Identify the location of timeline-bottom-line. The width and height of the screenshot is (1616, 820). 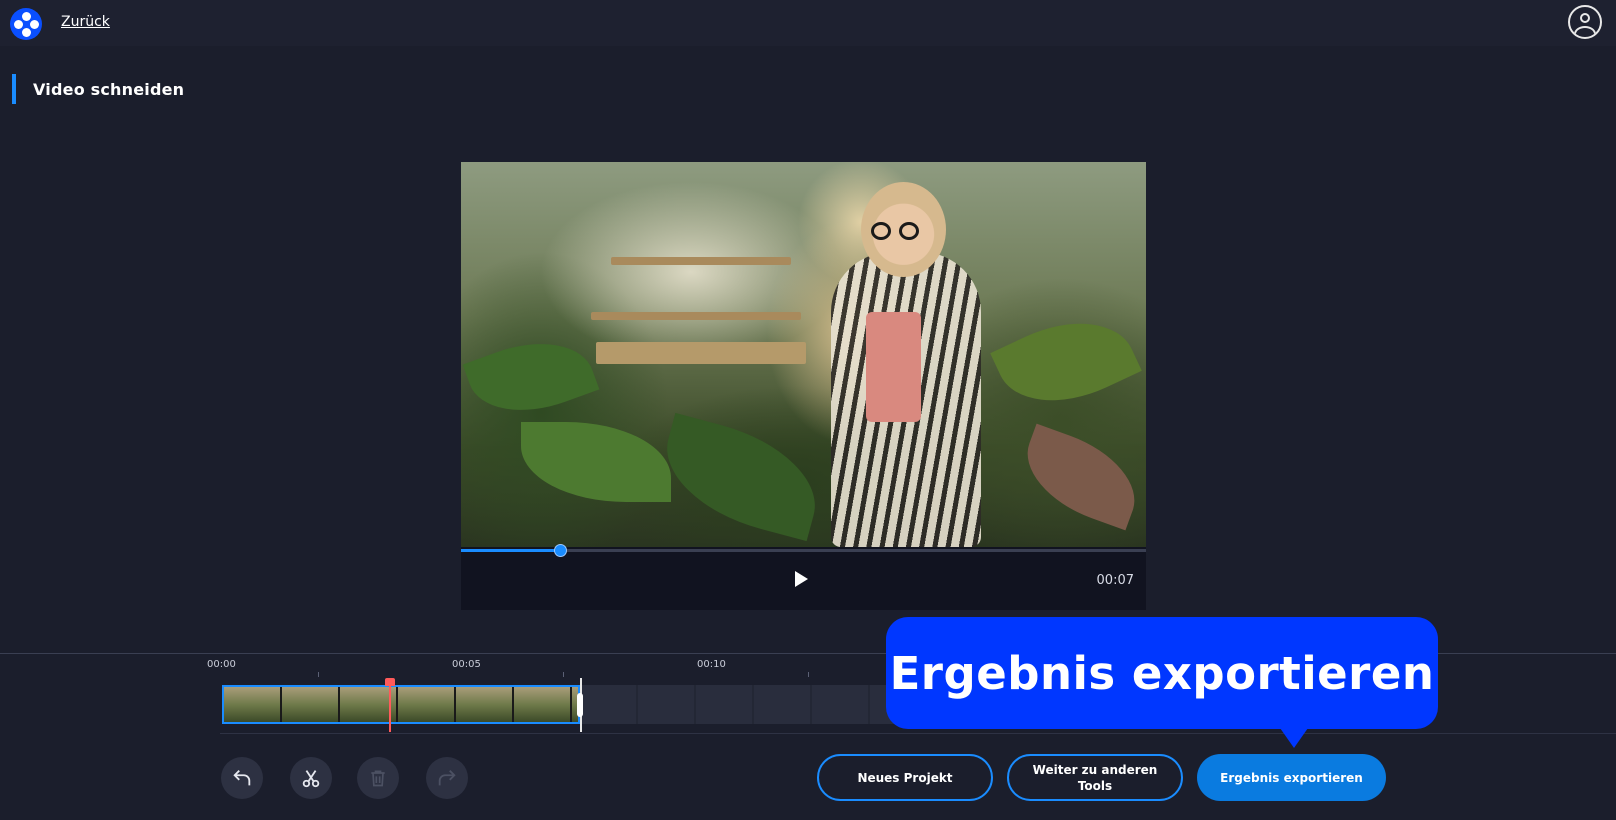
(918, 733).